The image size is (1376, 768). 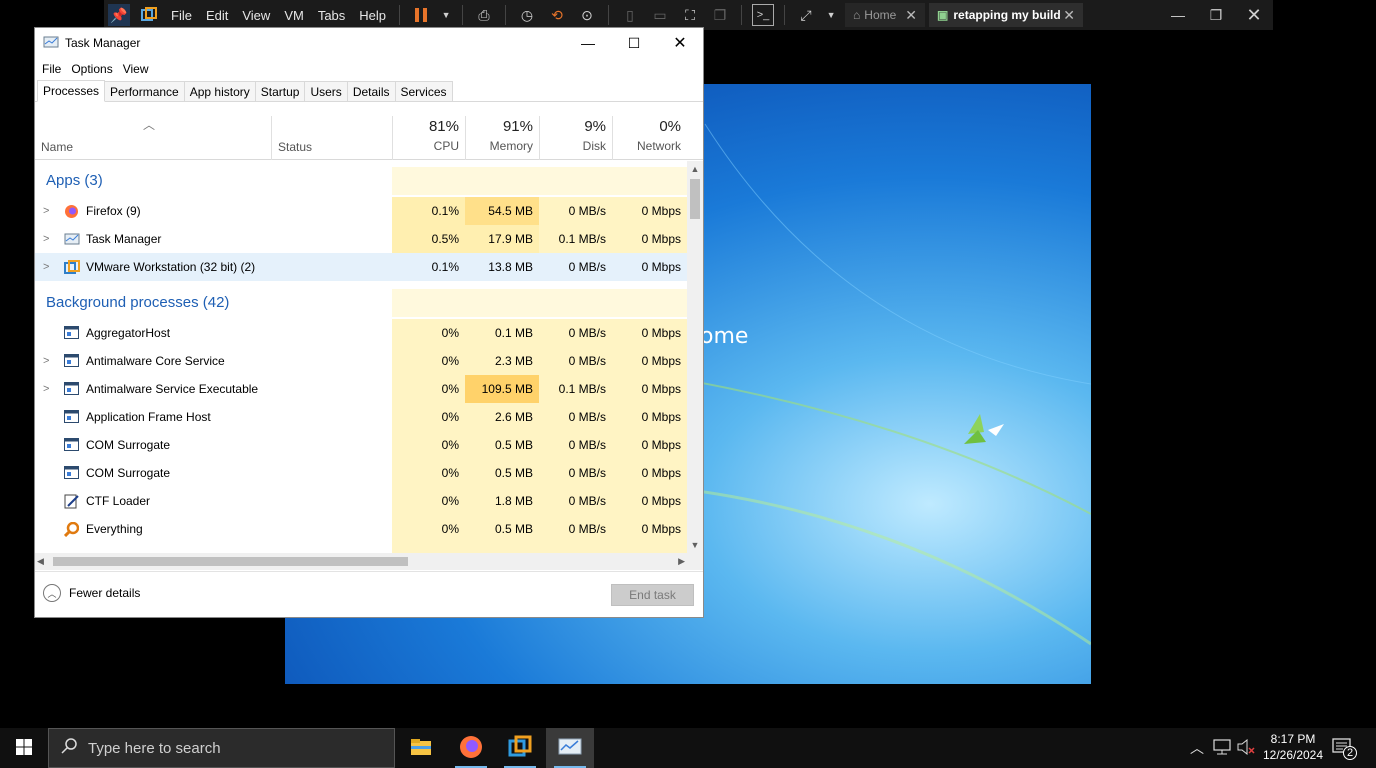 What do you see at coordinates (649, 138) in the screenshot?
I see `column-network: 0% Network` at bounding box center [649, 138].